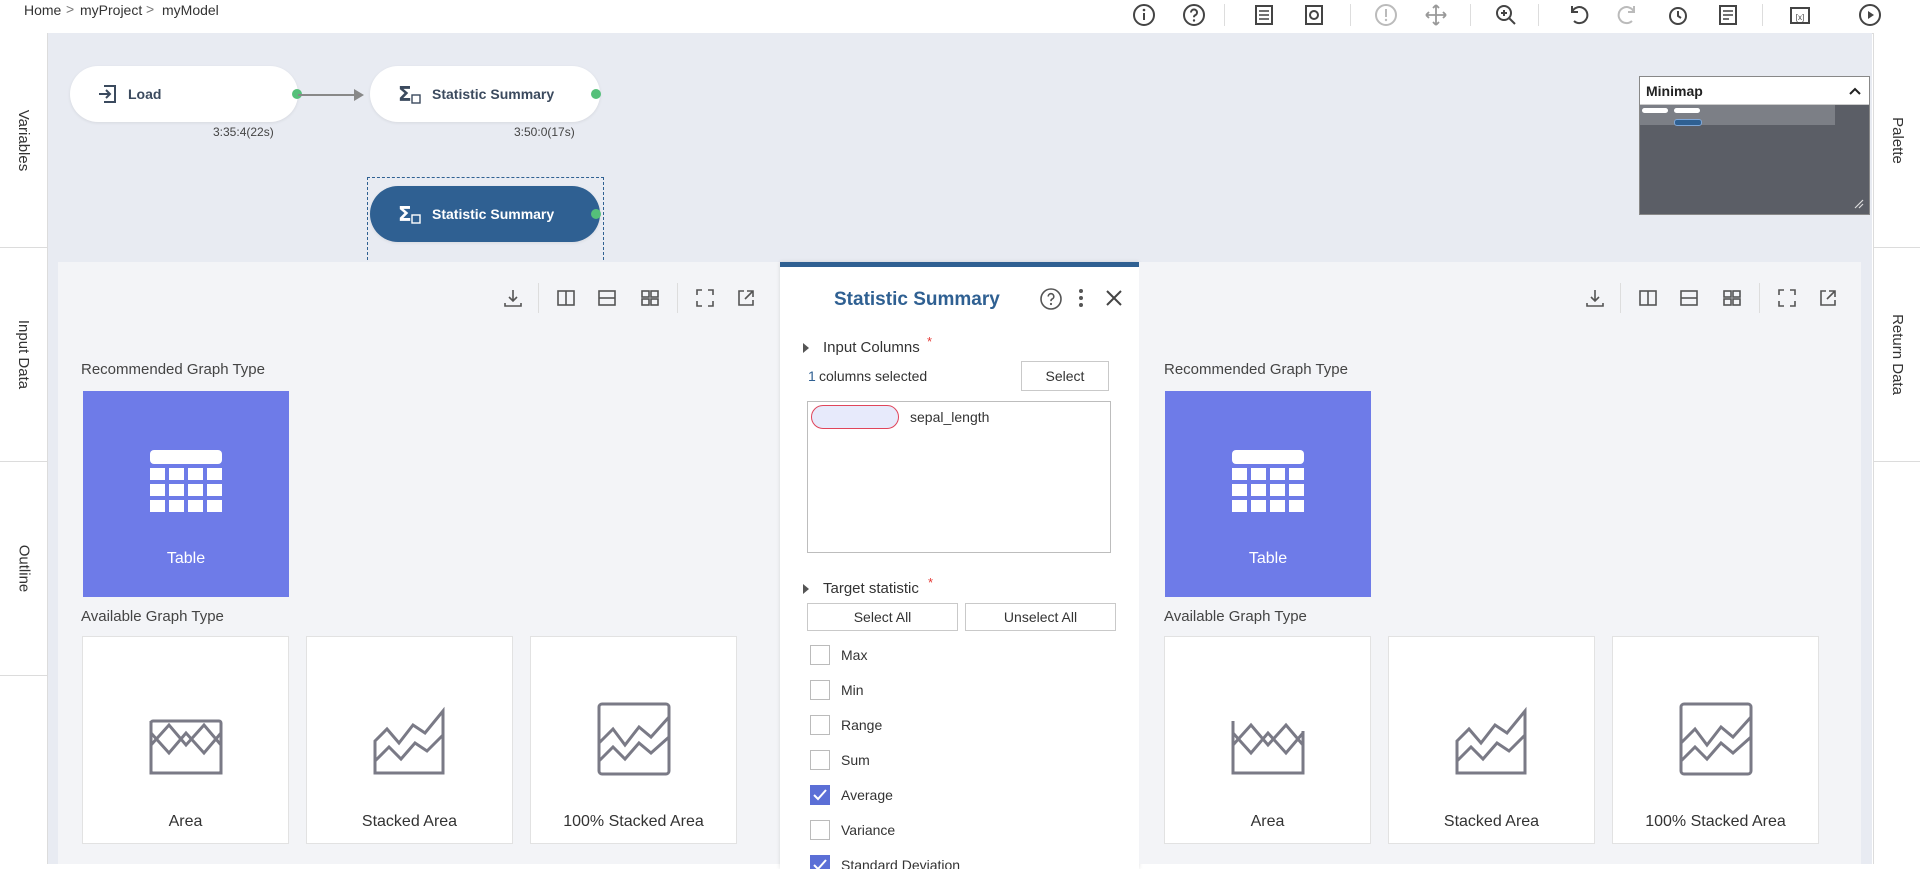 The width and height of the screenshot is (1920, 869). Describe the element at coordinates (868, 830) in the screenshot. I see `checkbox-label: Variance` at that location.